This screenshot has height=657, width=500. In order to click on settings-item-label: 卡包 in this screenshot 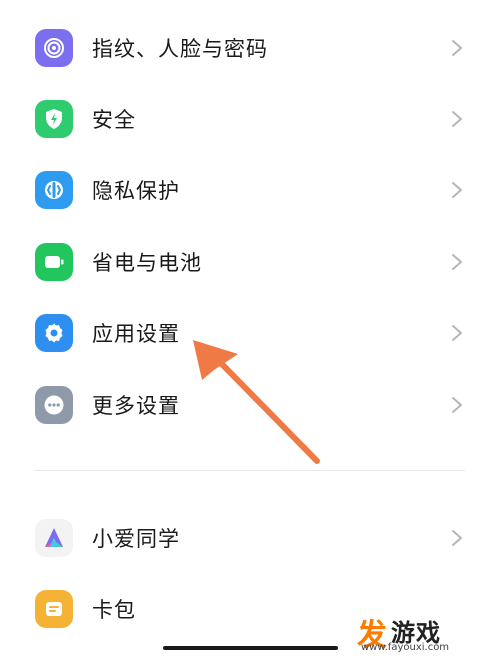, I will do `click(114, 610)`.